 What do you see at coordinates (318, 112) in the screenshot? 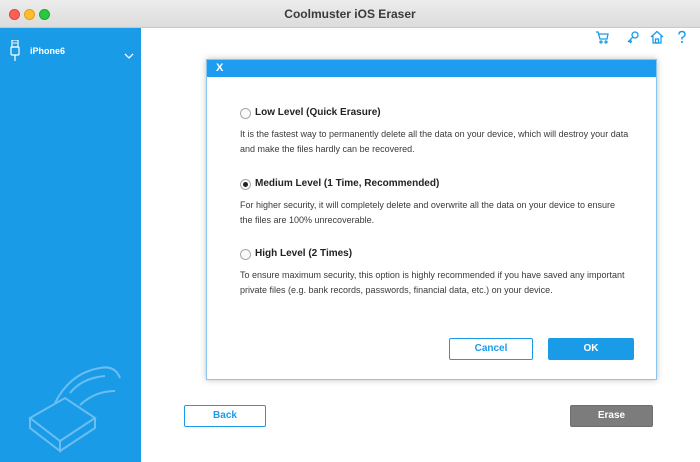
I see `option-title: Low Level (Quick Erasure)` at bounding box center [318, 112].